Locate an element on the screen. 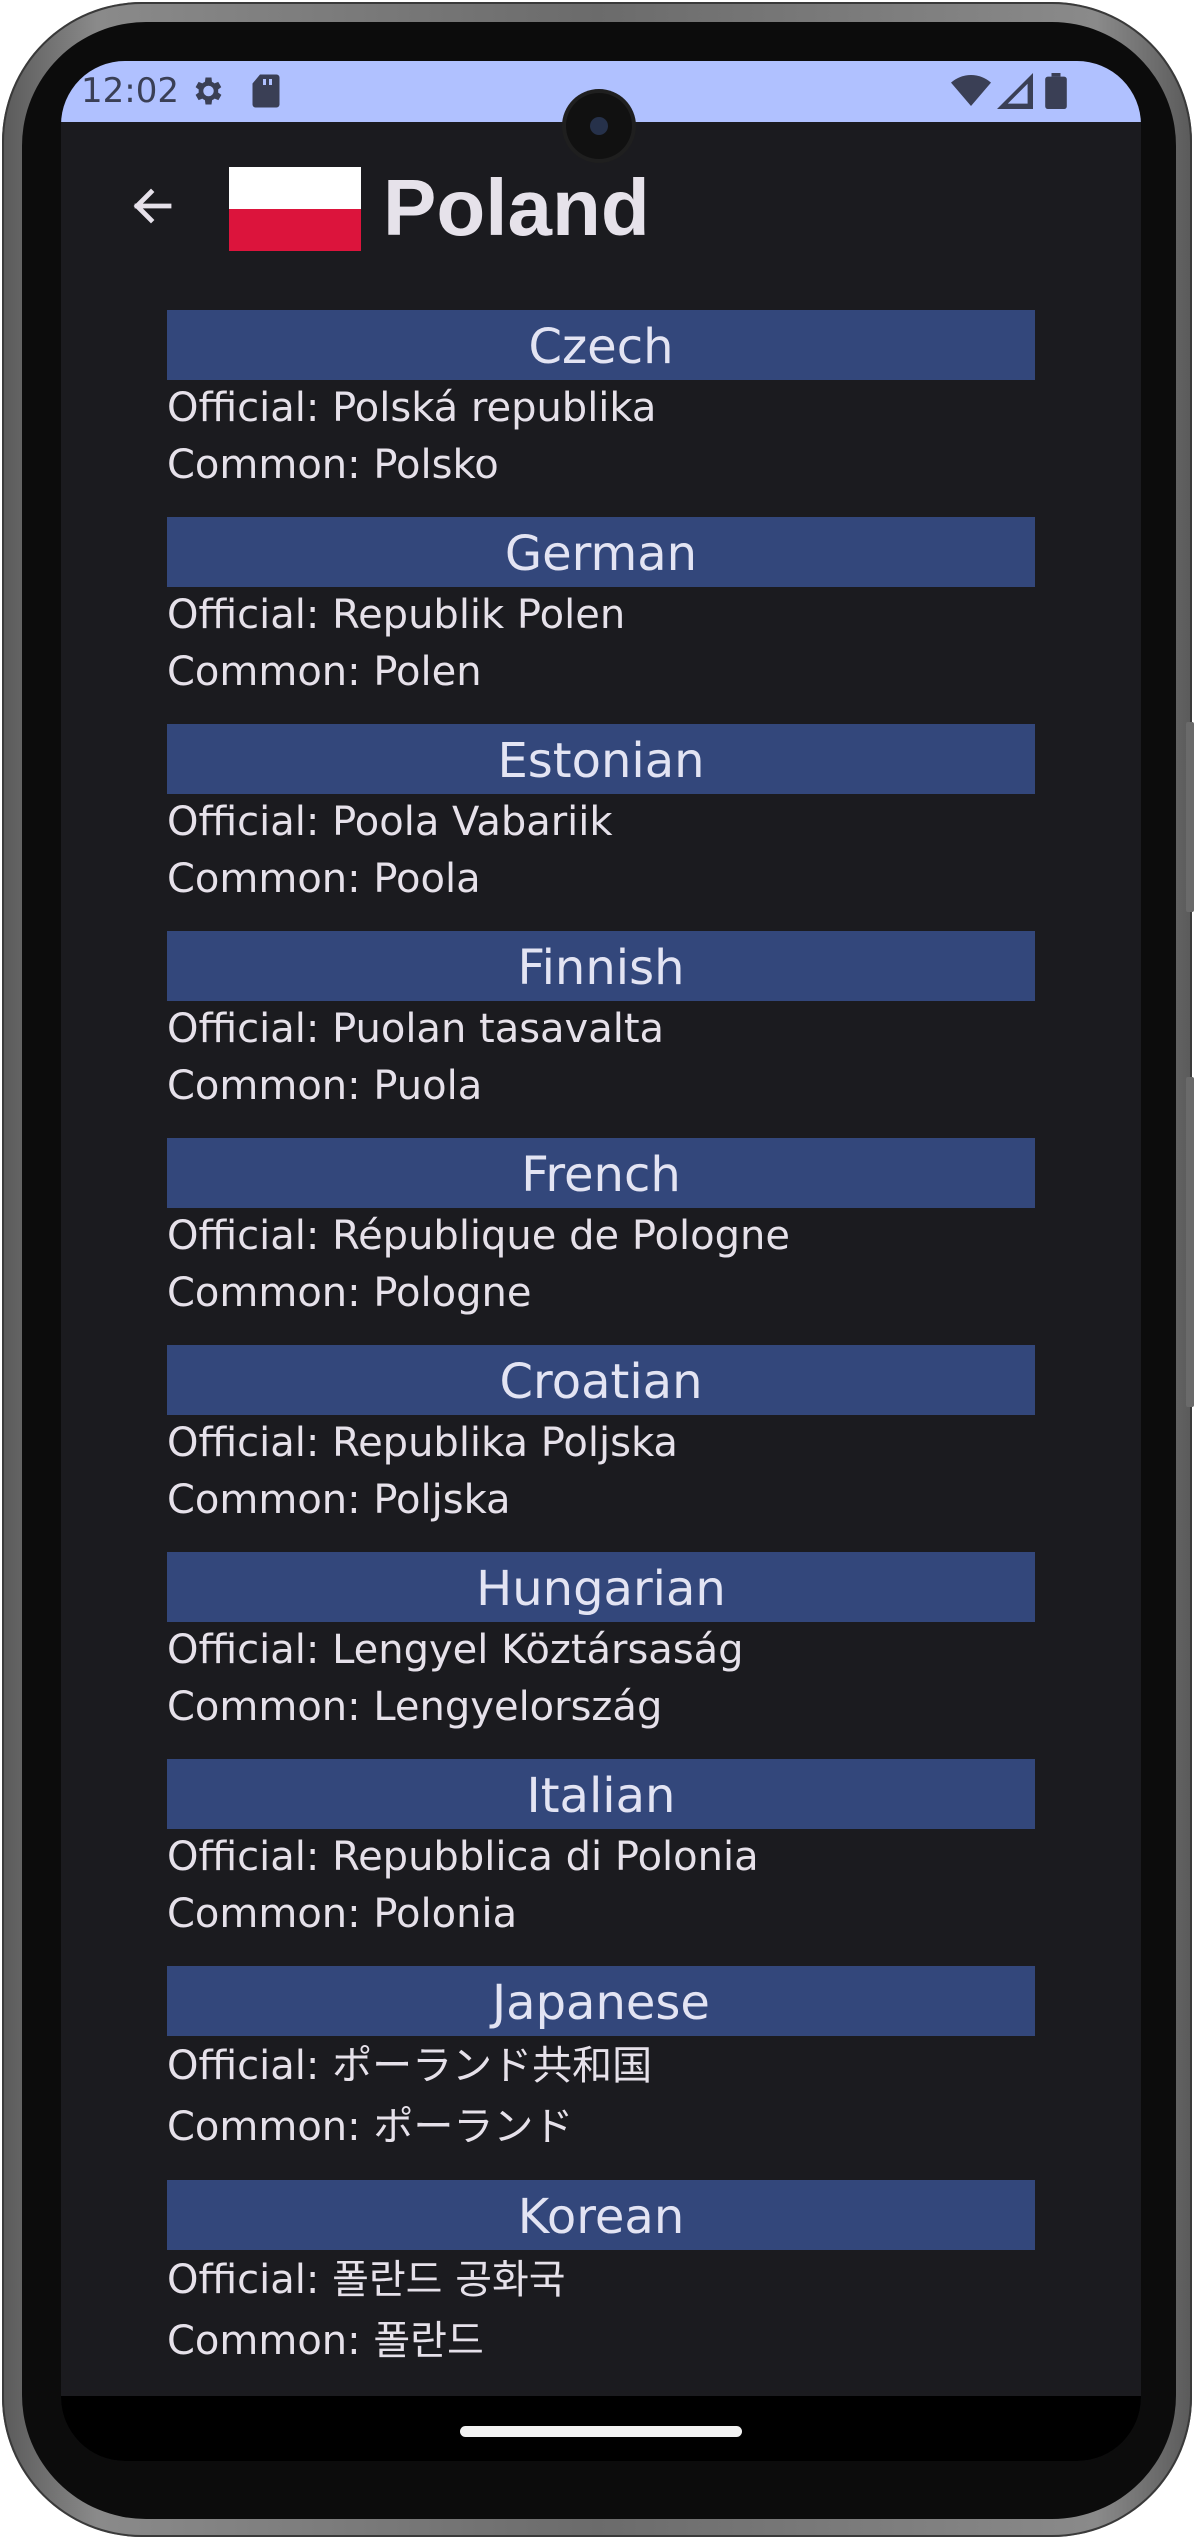  common-name: Common: 폴란드 is located at coordinates (325, 2341).